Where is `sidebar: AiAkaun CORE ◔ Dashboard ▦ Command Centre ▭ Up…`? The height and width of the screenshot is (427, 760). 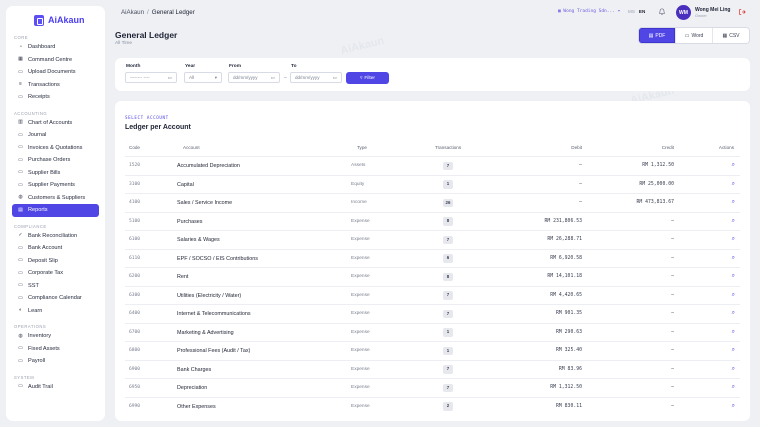
sidebar: AiAkaun CORE ◔ Dashboard ▦ Command Centre ▭ Up… is located at coordinates (55, 213).